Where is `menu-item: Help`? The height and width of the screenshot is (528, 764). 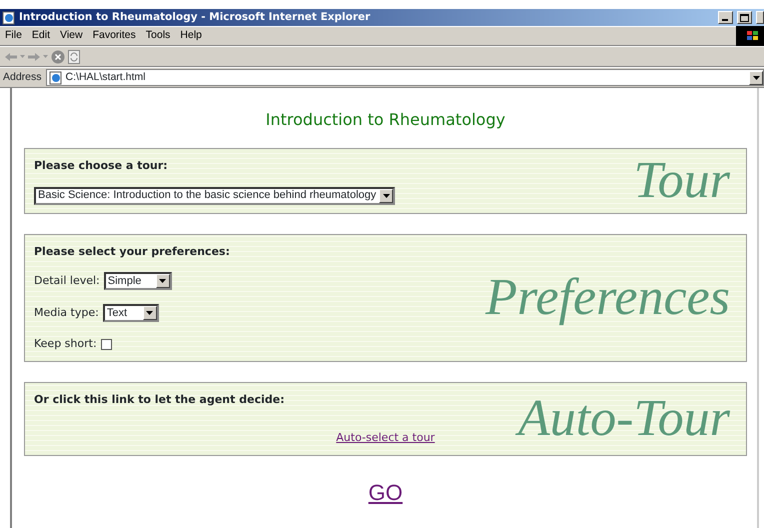 menu-item: Help is located at coordinates (191, 36).